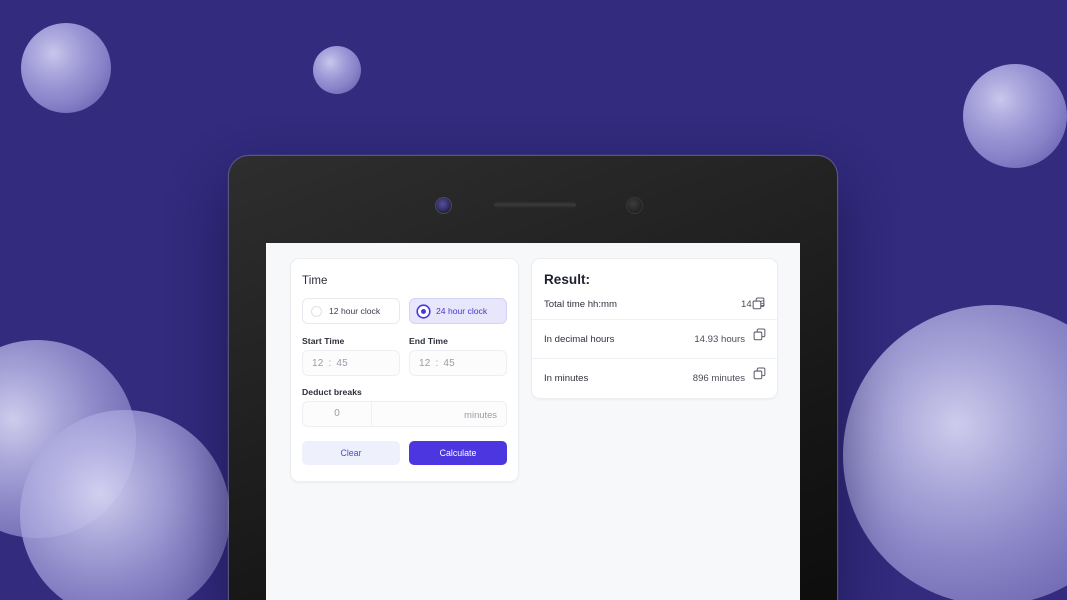 The image size is (1067, 600). Describe the element at coordinates (342, 363) in the screenshot. I see `start-time-minutes: 45` at that location.